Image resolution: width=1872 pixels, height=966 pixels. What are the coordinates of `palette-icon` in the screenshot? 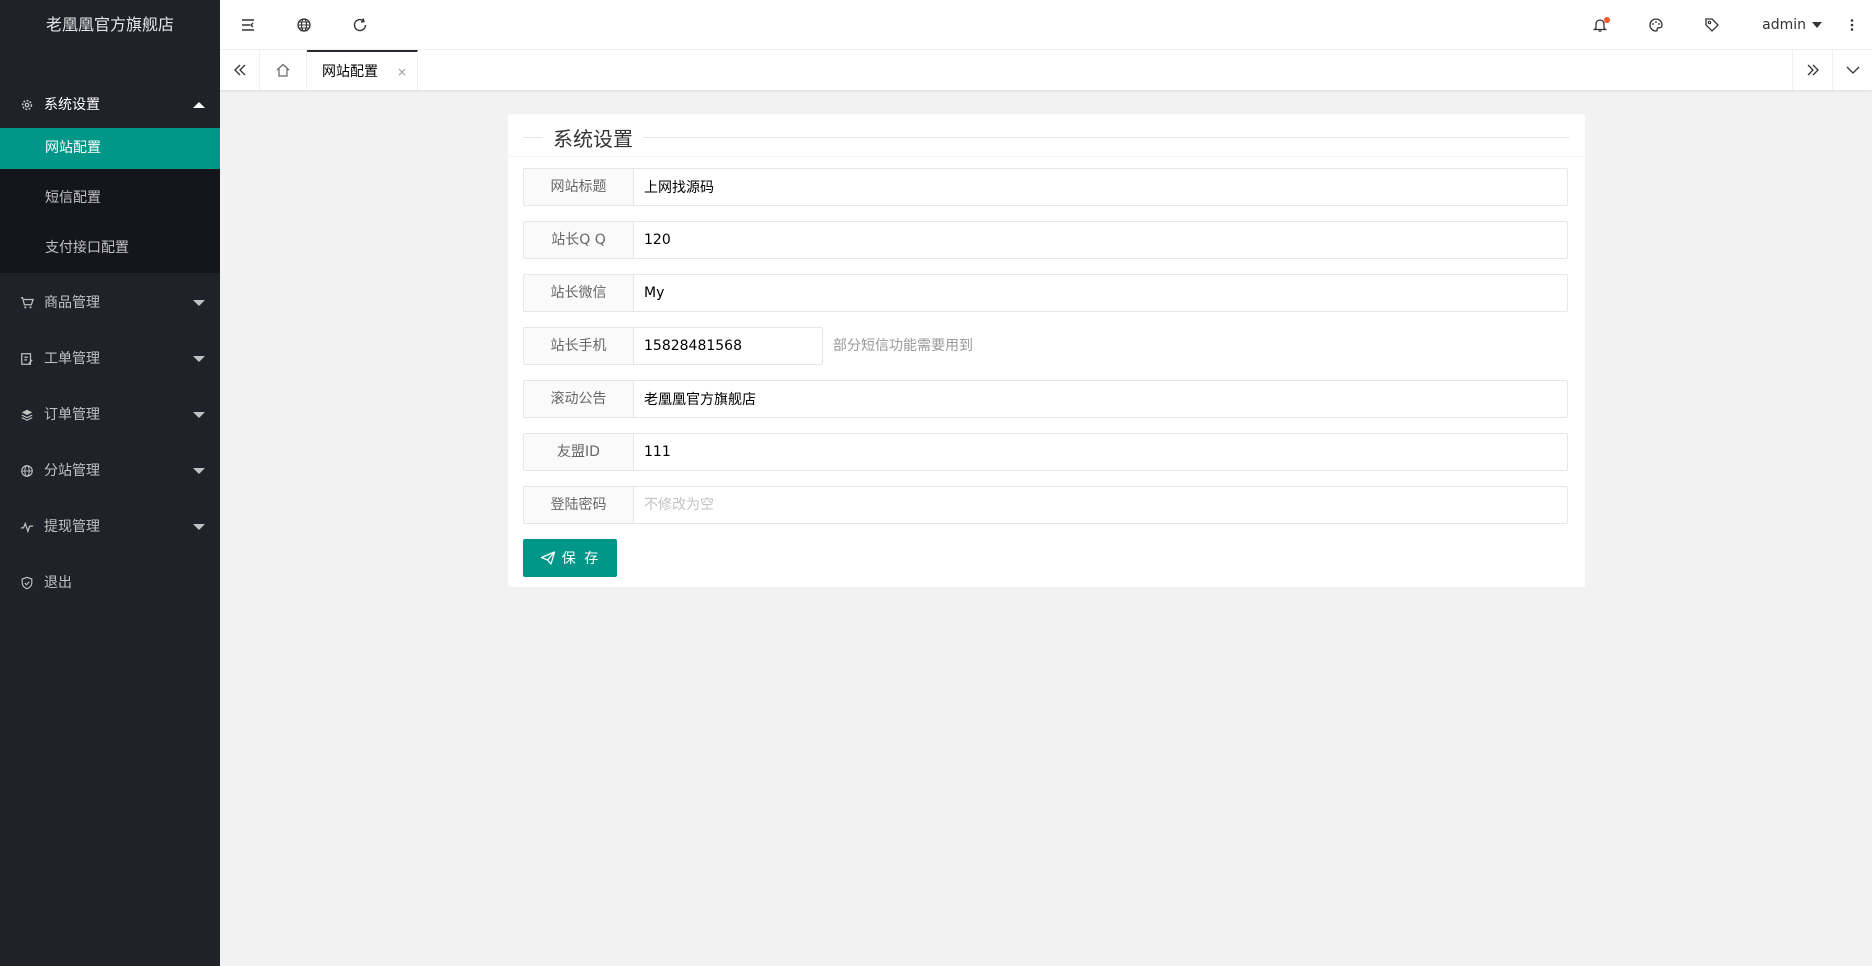 It's located at (1656, 25).